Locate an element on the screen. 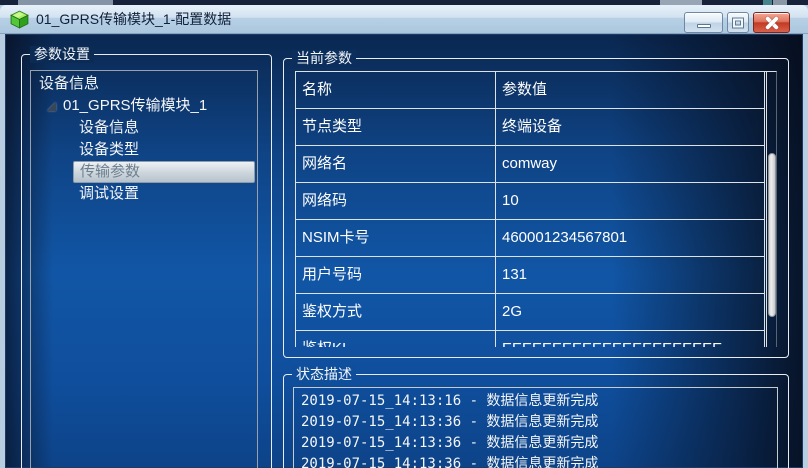  param-value: 460001234567801 is located at coordinates (630, 238).